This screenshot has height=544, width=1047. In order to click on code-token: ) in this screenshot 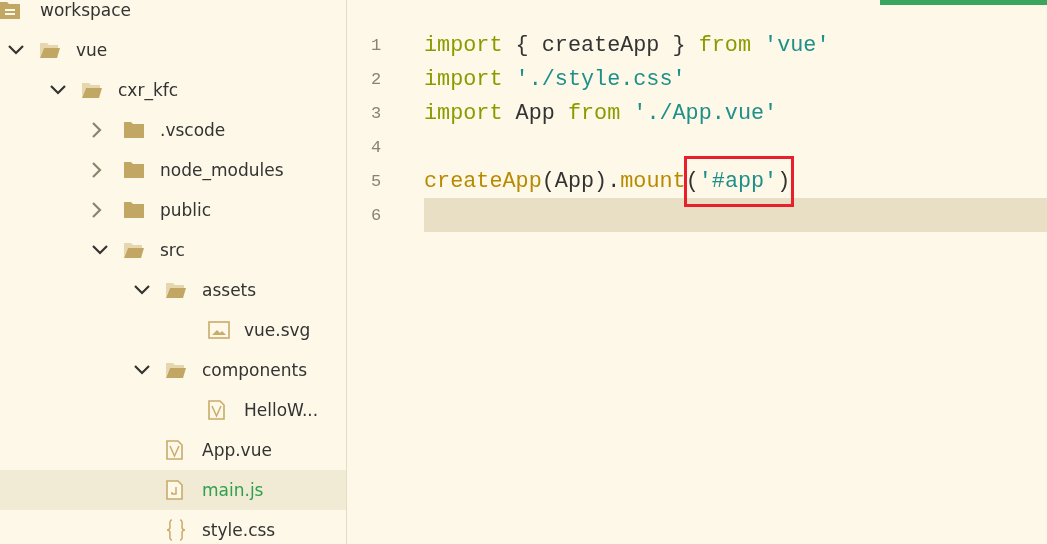, I will do `click(784, 181)`.